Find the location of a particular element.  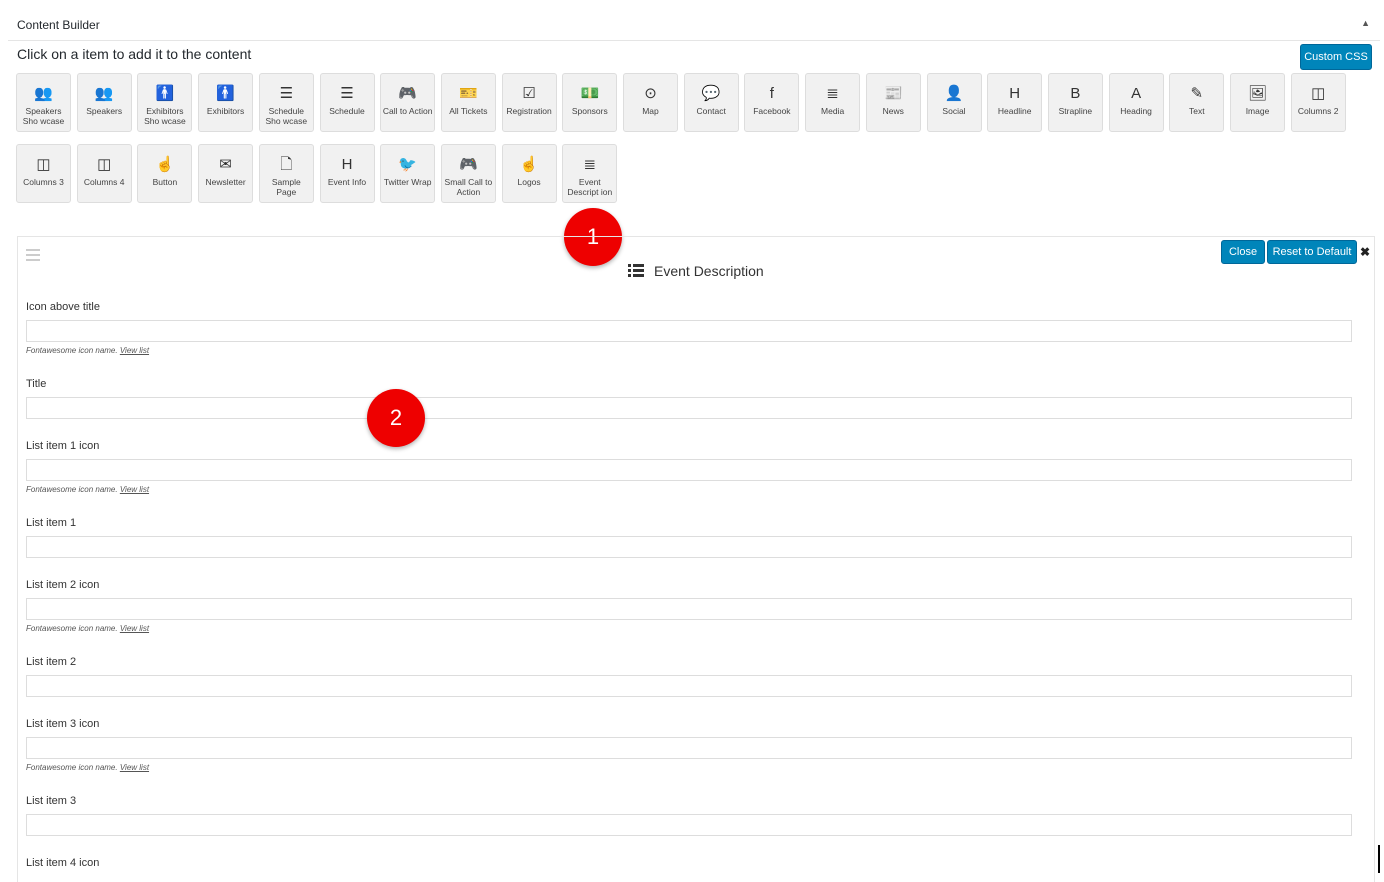

field-group: List item 4 icon is located at coordinates (689, 863).